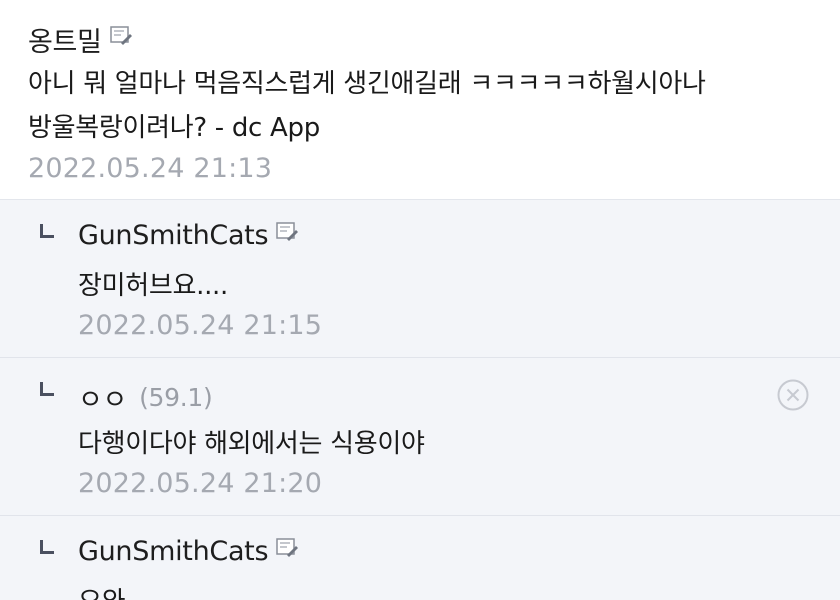 This screenshot has width=840, height=600. Describe the element at coordinates (200, 325) in the screenshot. I see `reply-date: 2022.05.24 21:15` at that location.